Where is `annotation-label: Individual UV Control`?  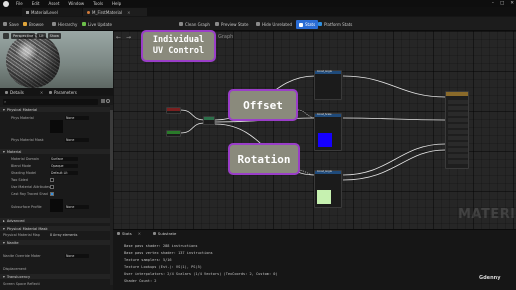
annotation-label: Individual UV Control is located at coordinates (178, 45).